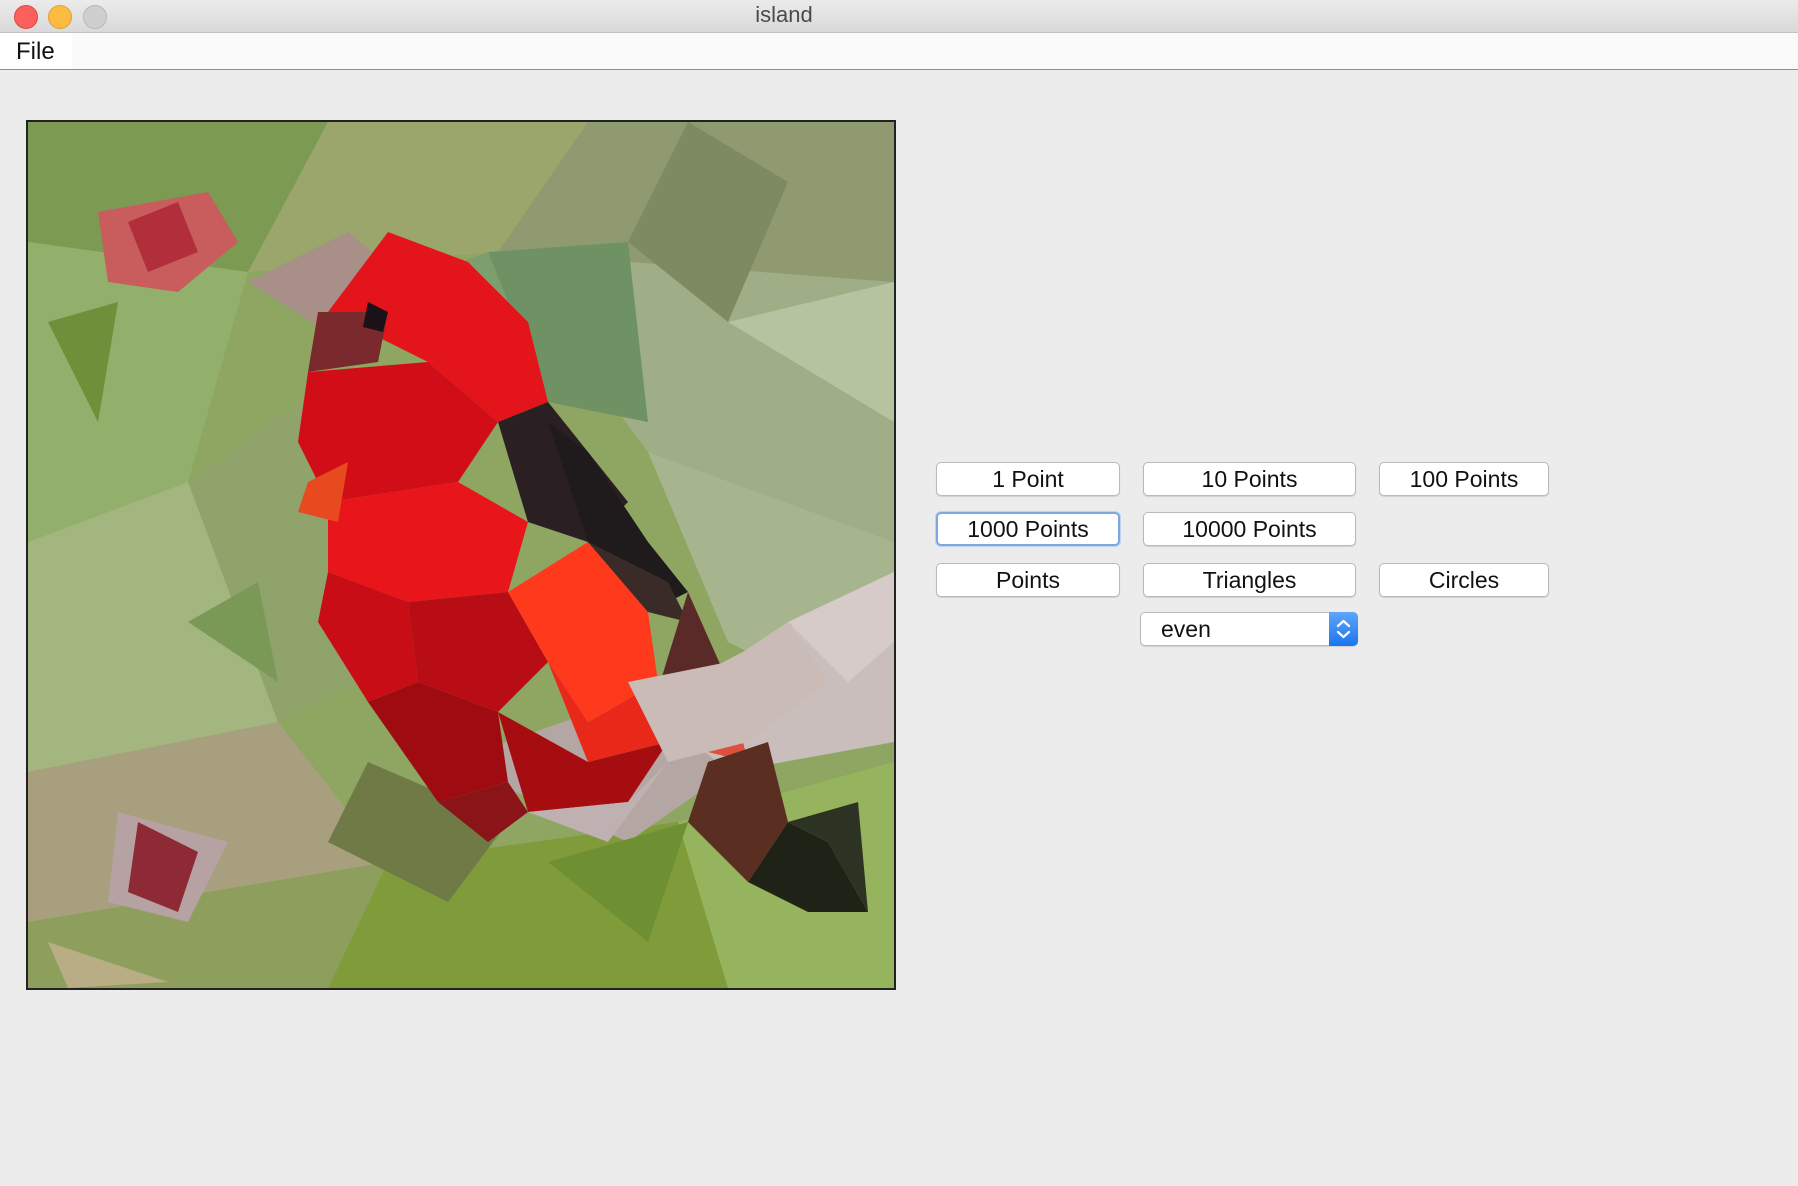  Describe the element at coordinates (1028, 580) in the screenshot. I see `points-button: Points` at that location.